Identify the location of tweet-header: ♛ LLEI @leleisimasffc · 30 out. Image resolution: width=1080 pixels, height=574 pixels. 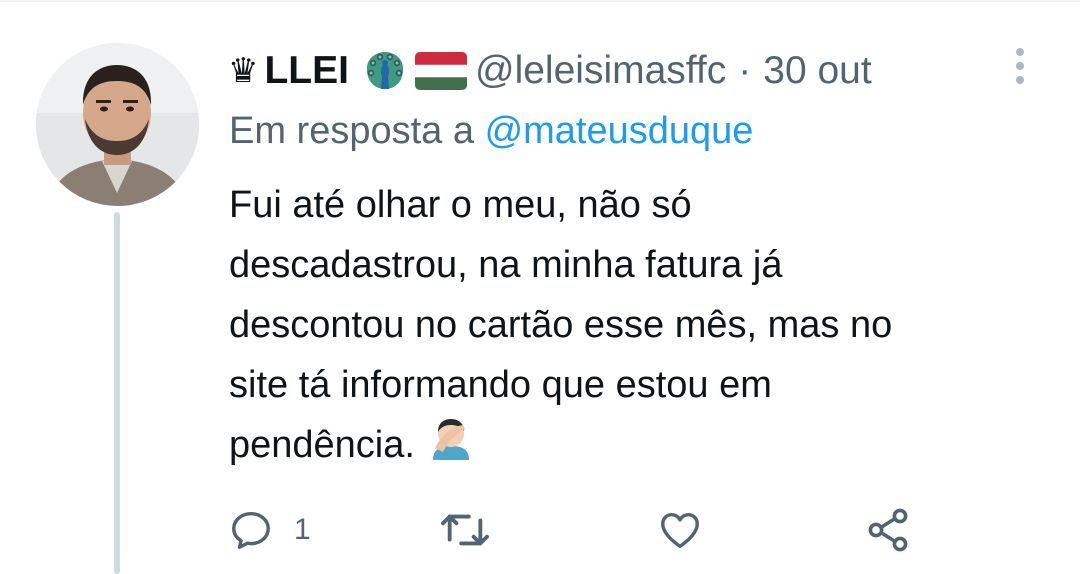
(550, 71).